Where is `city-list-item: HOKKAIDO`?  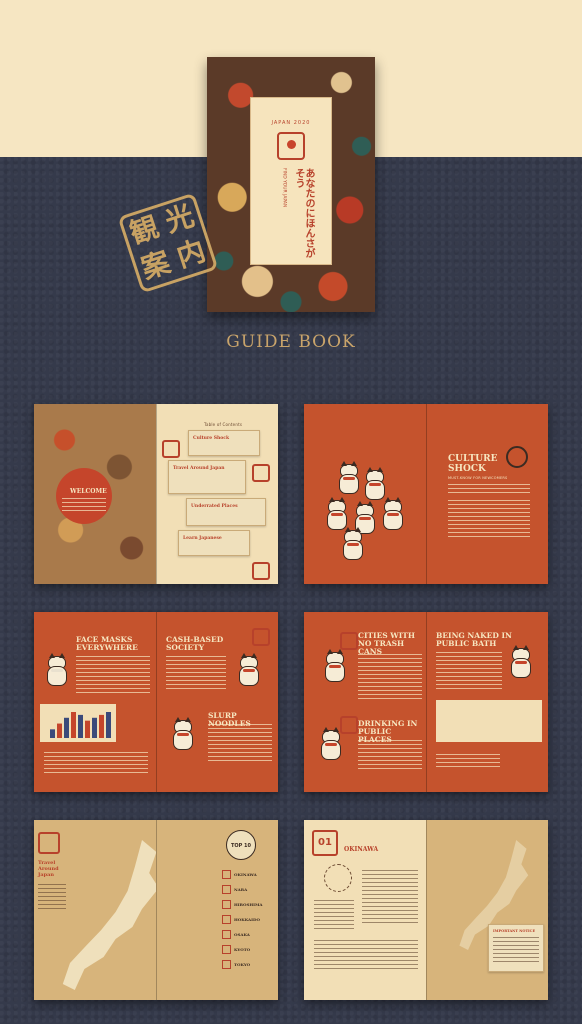
city-list-item: HOKKAIDO is located at coordinates (249, 919).